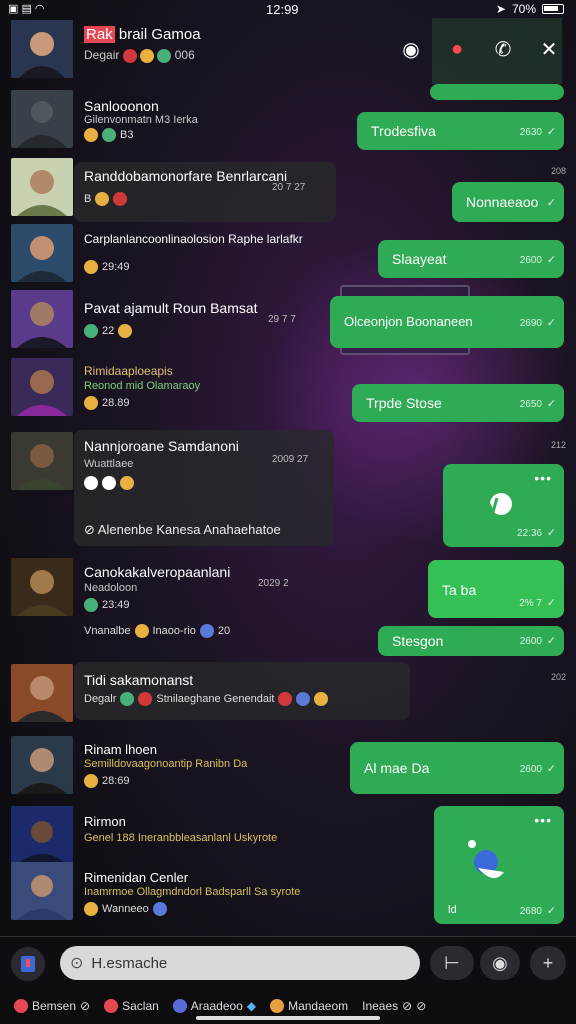  Describe the element at coordinates (458, 403) in the screenshot. I see `message-bubble: Trpde Stose 2650 ✓` at that location.